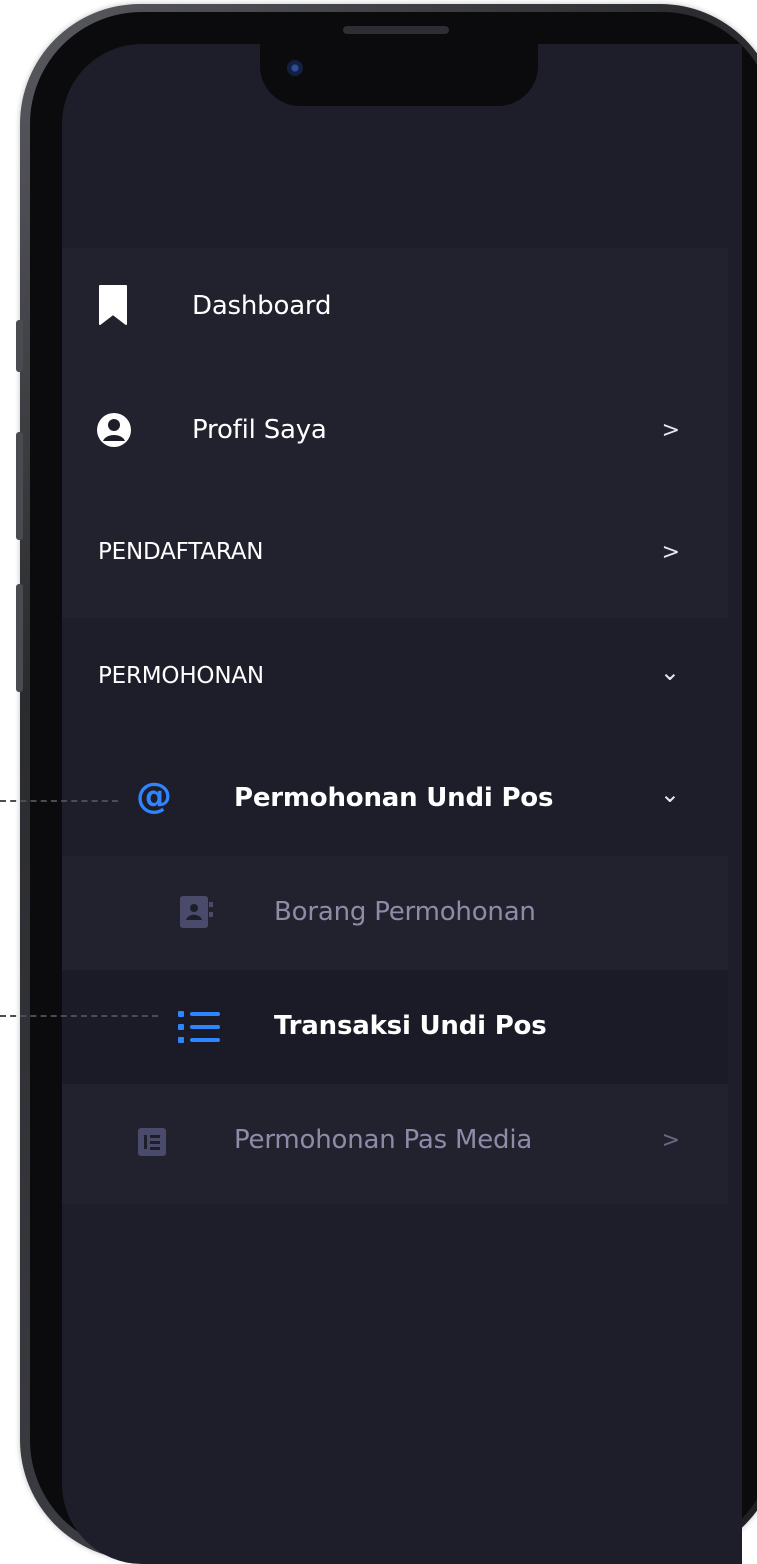 The image size is (757, 1564). What do you see at coordinates (79, 1016) in the screenshot?
I see `callout-line-transaksi` at bounding box center [79, 1016].